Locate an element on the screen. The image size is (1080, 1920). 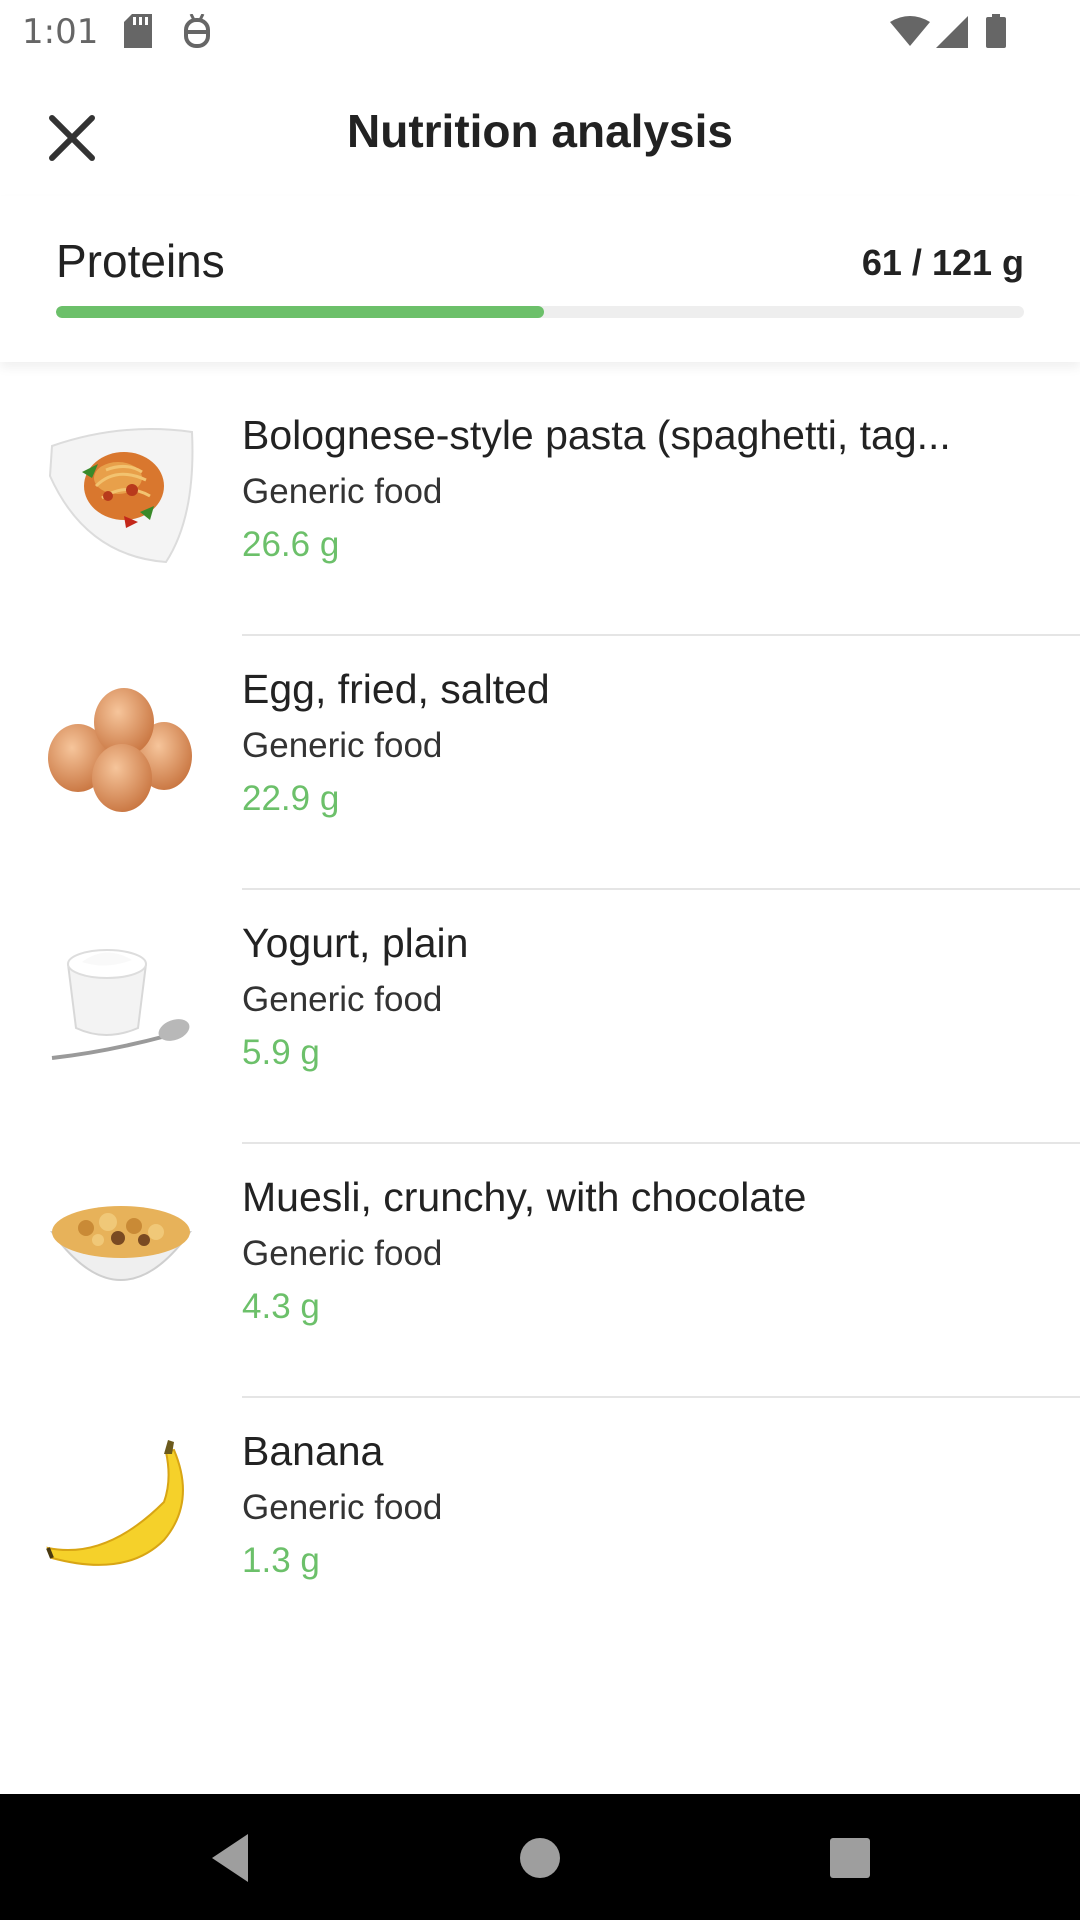
recents-button is located at coordinates (850, 1858).